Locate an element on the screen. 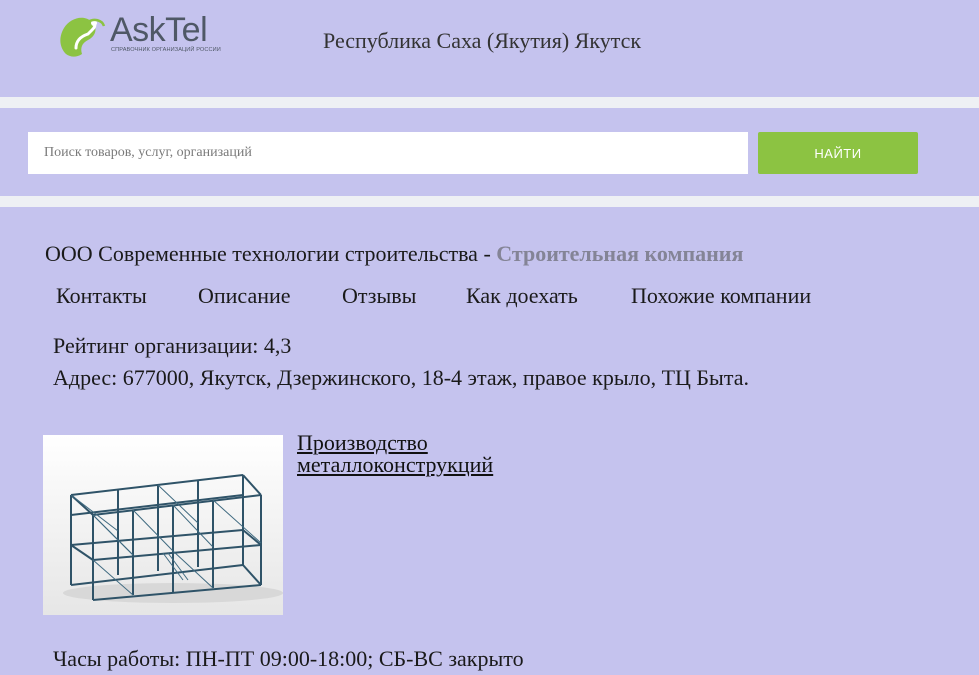  site-logo: AskTel СПРАВОЧНИК ОРГАНИЗАЦИЙ РОССИИ is located at coordinates (143, 36).